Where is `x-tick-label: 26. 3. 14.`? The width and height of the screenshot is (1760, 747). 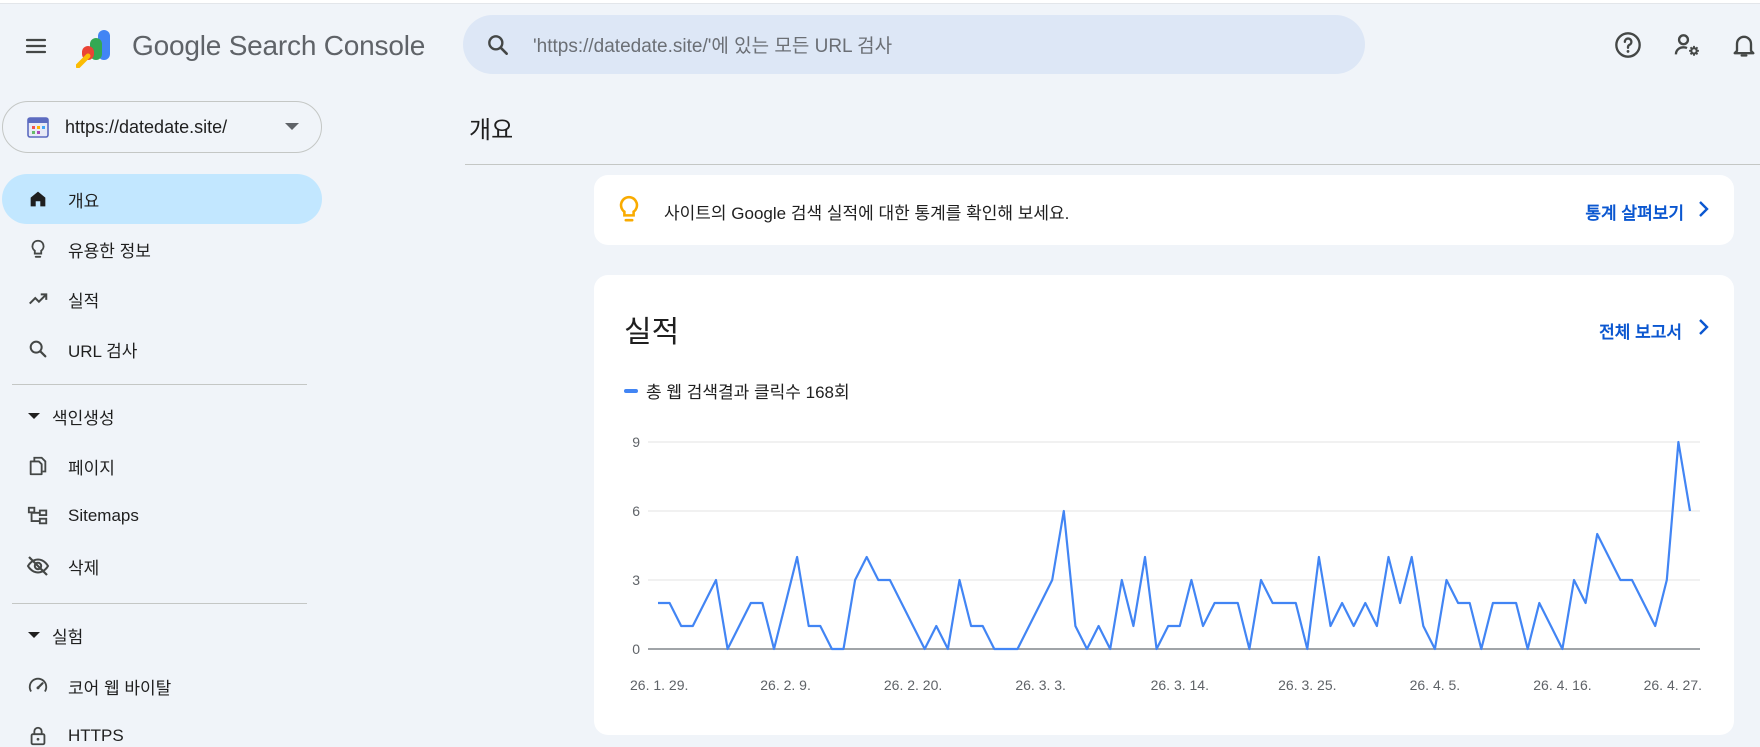
x-tick-label: 26. 3. 14. is located at coordinates (1180, 685).